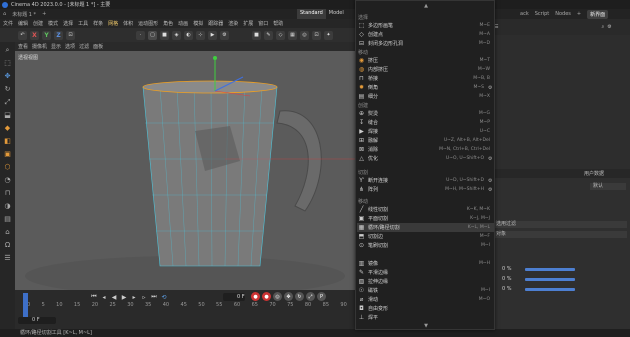  Describe the element at coordinates (113, 23) in the screenshot. I see `menu-mesh: 网格` at that location.